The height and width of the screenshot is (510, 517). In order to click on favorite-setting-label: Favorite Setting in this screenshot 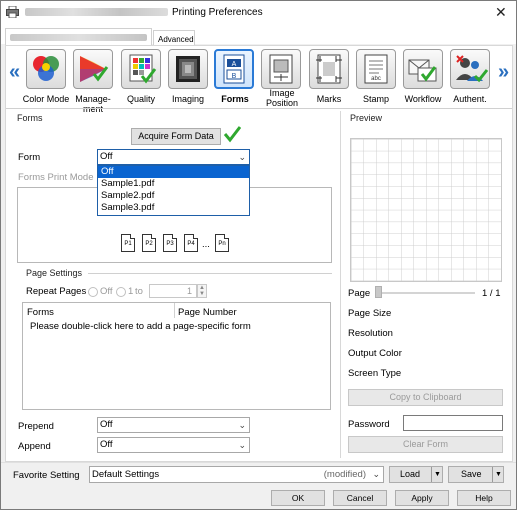, I will do `click(46, 475)`.